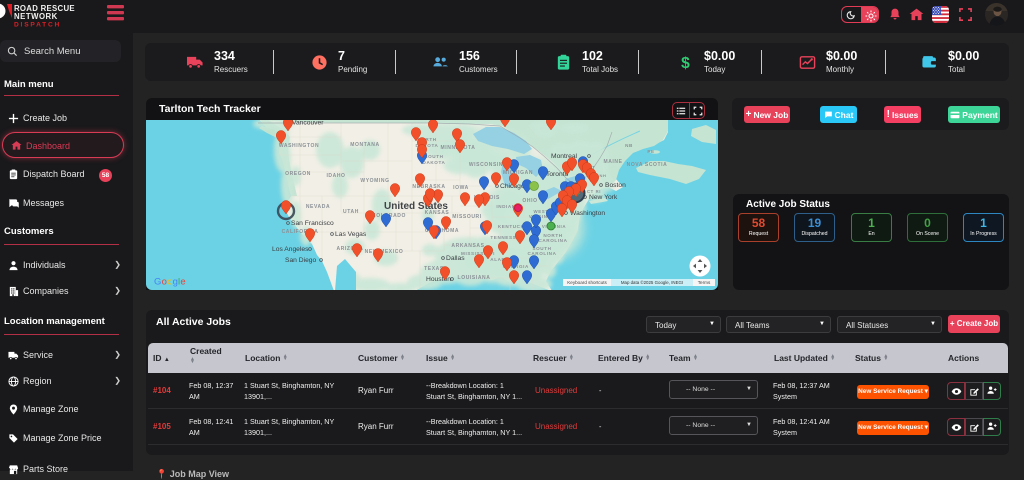 The height and width of the screenshot is (480, 1024). Describe the element at coordinates (704, 282) in the screenshot. I see `svg-text: Terms` at that location.